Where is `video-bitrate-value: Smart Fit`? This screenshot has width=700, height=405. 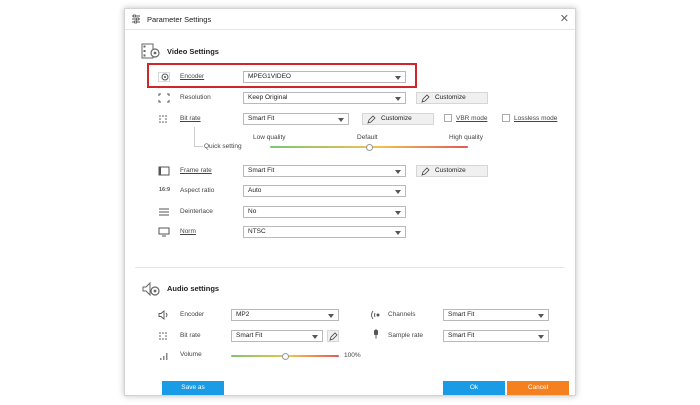 video-bitrate-value: Smart Fit is located at coordinates (261, 118).